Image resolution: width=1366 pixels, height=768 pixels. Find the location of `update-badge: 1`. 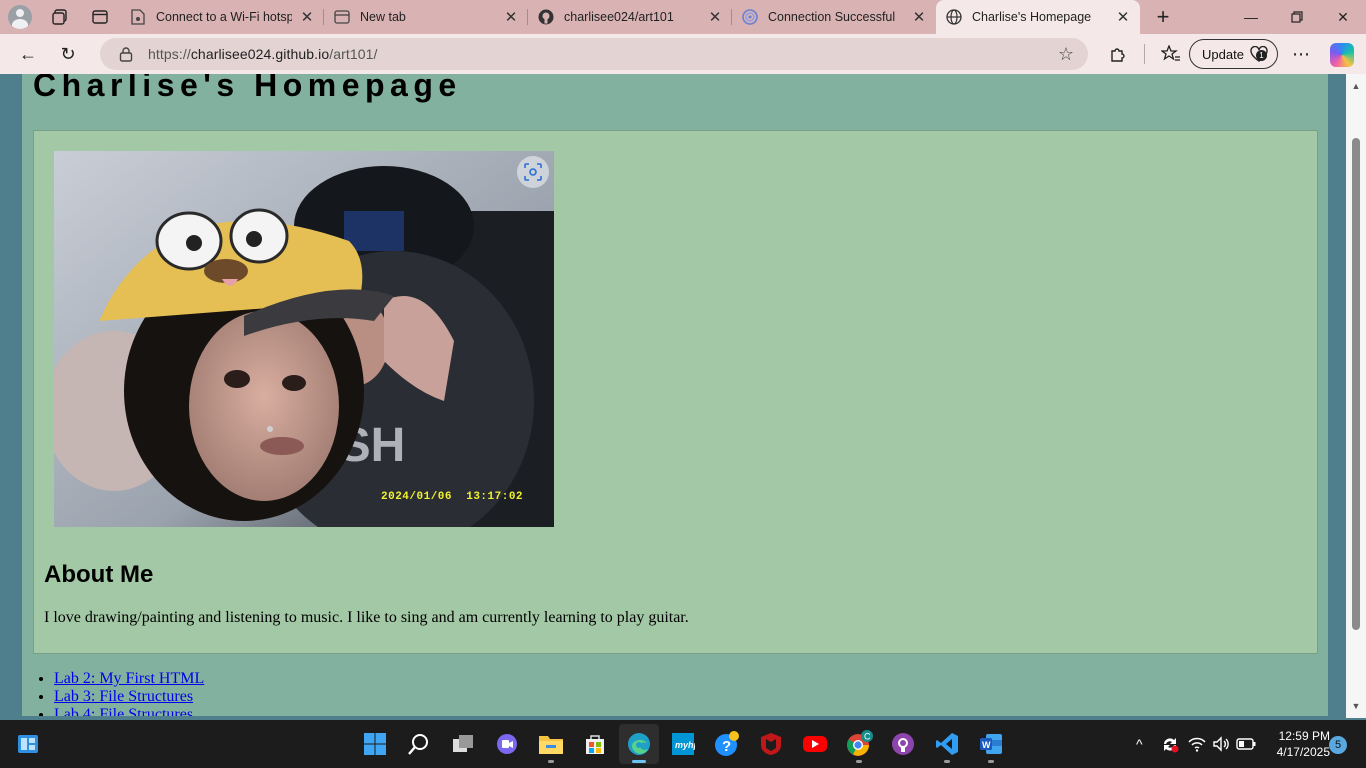

update-badge: 1 is located at coordinates (1261, 55).